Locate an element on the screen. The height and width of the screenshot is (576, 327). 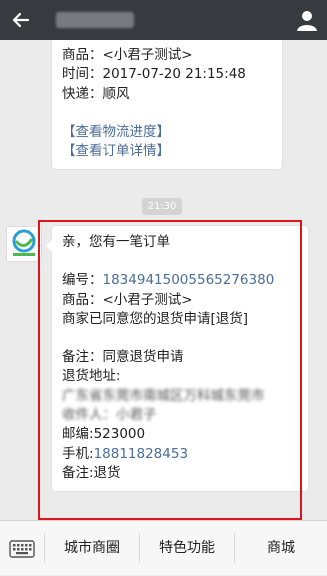
express-line: 快递：顺风 is located at coordinates (96, 93).